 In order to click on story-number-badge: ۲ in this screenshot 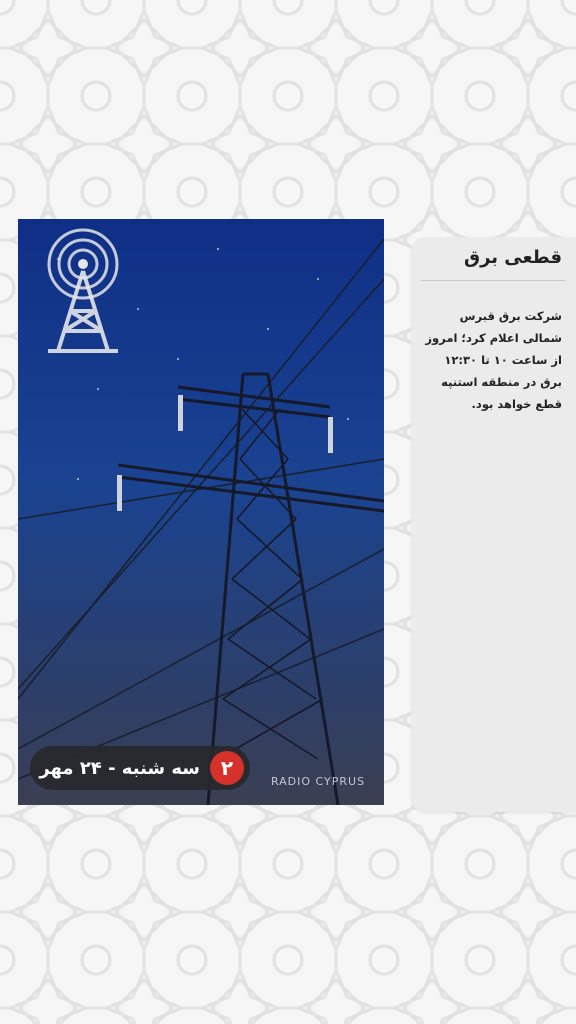, I will do `click(227, 768)`.